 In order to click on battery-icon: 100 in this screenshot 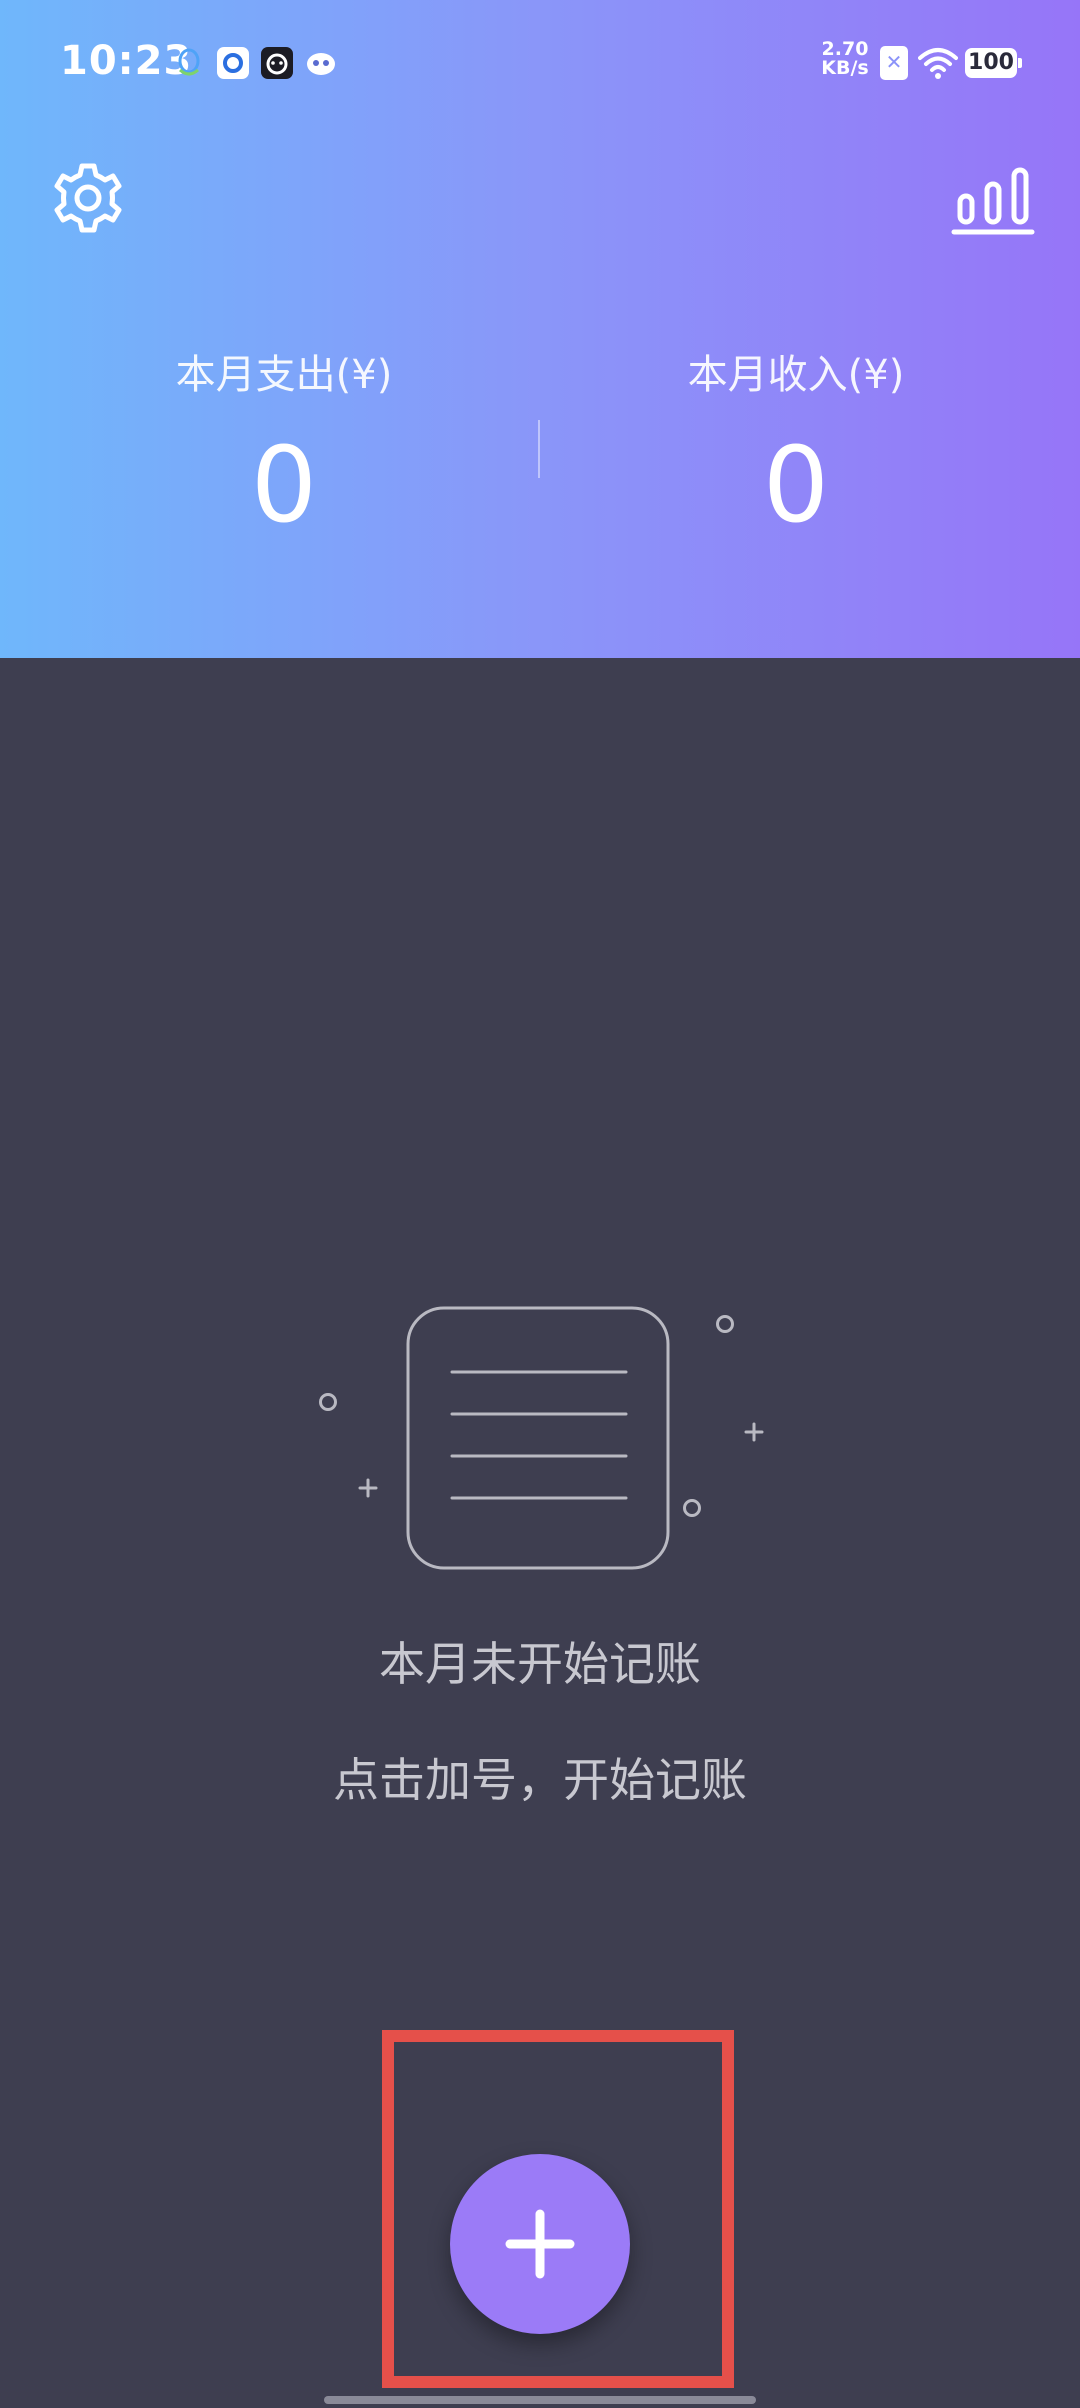, I will do `click(991, 63)`.